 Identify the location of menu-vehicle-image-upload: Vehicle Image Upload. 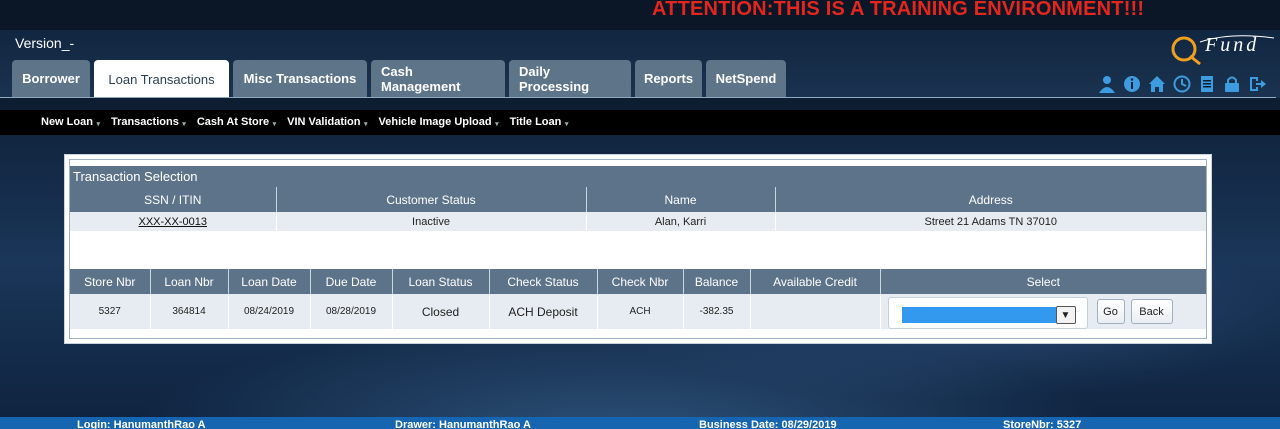
(439, 122).